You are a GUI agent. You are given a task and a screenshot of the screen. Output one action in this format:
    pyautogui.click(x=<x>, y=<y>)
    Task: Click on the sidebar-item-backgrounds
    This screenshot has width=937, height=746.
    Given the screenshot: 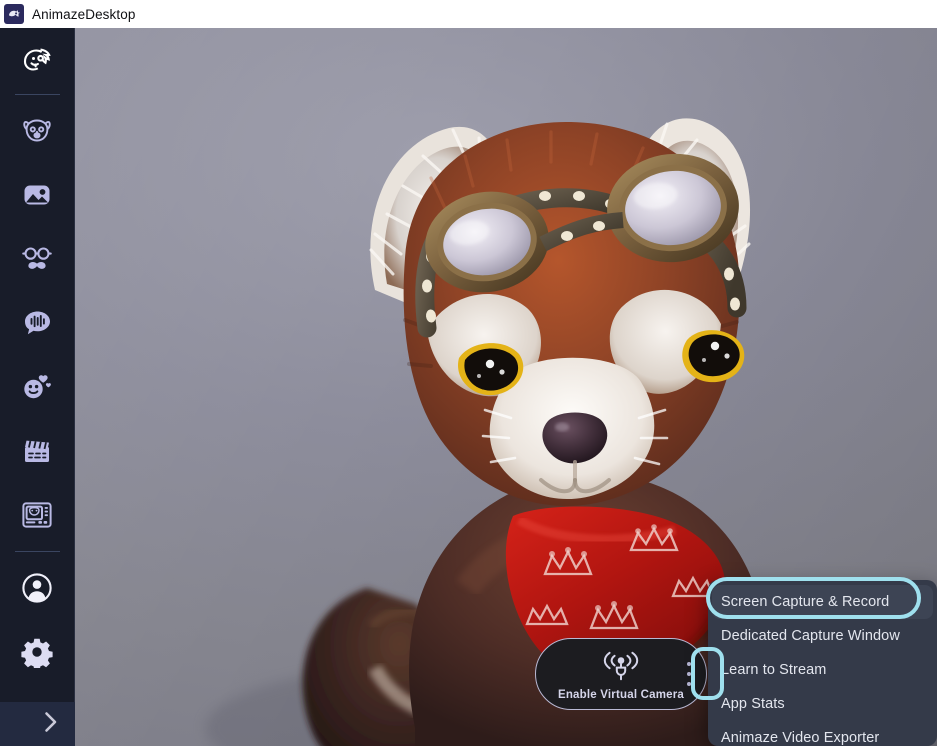 What is the action you would take?
    pyautogui.click(x=37, y=195)
    